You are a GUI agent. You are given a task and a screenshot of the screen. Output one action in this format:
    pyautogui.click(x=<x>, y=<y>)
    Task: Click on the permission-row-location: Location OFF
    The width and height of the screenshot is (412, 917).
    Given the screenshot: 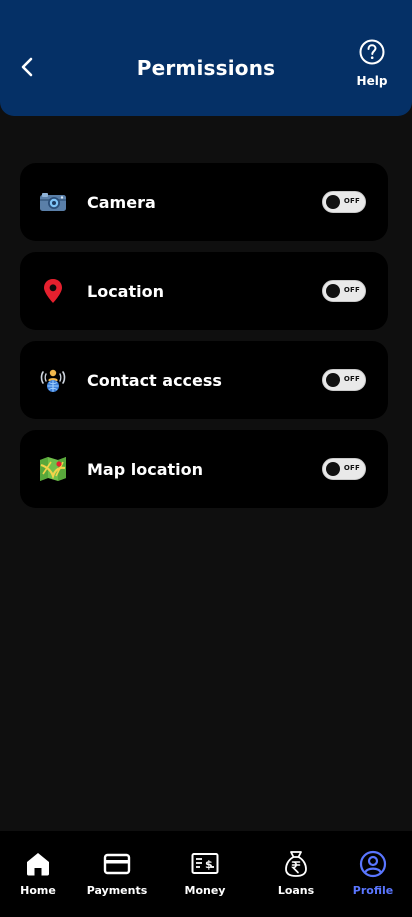 What is the action you would take?
    pyautogui.click(x=204, y=291)
    